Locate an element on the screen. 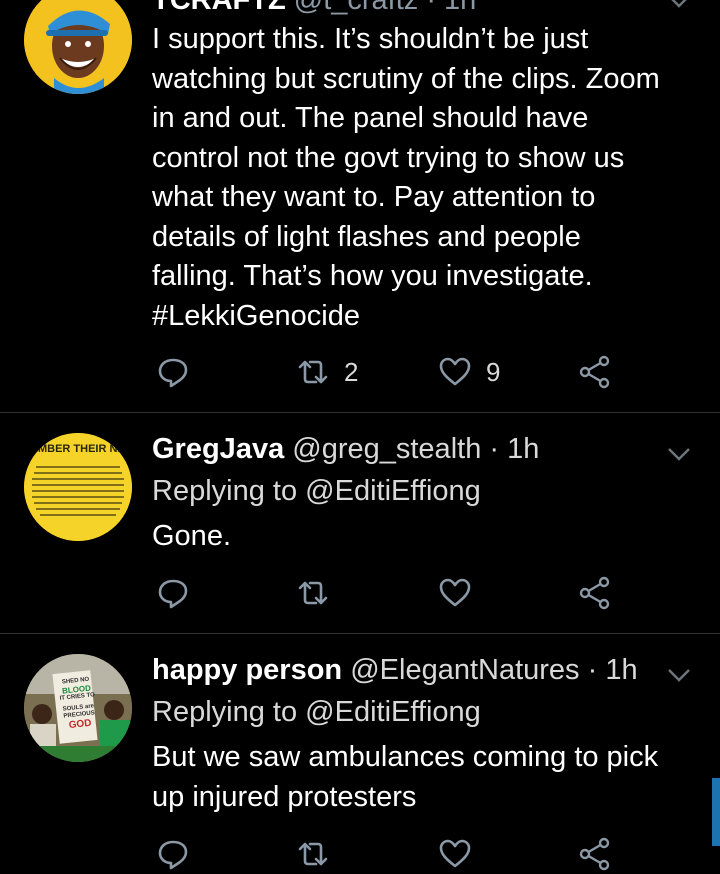 This screenshot has width=720, height=874. body-line: I support this. It’s shouldn’t be just is located at coordinates (370, 39).